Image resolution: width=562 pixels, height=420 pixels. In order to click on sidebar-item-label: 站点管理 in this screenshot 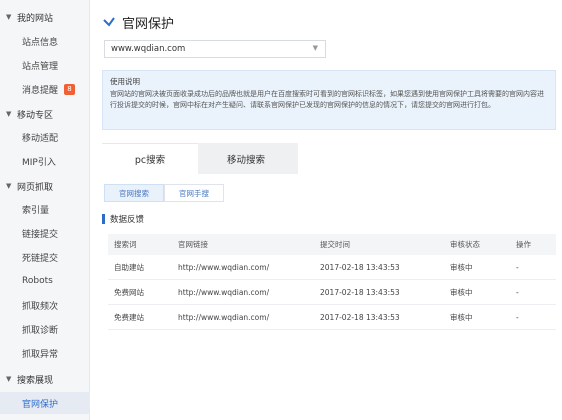, I will do `click(40, 66)`.